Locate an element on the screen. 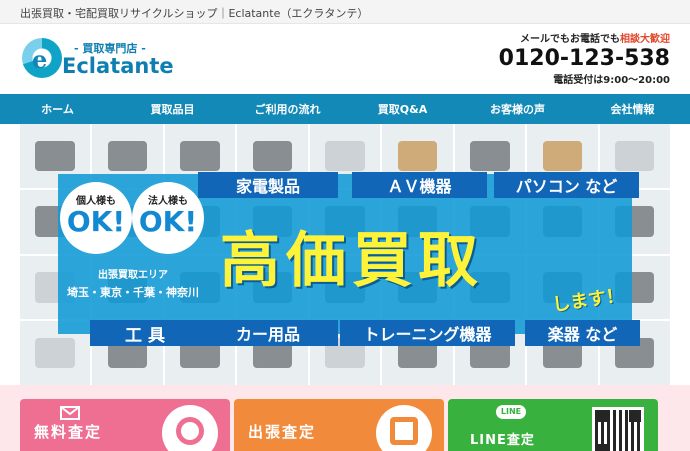 This screenshot has height=451, width=690. contact-lead-highlight: 相談大歓迎 is located at coordinates (645, 39).